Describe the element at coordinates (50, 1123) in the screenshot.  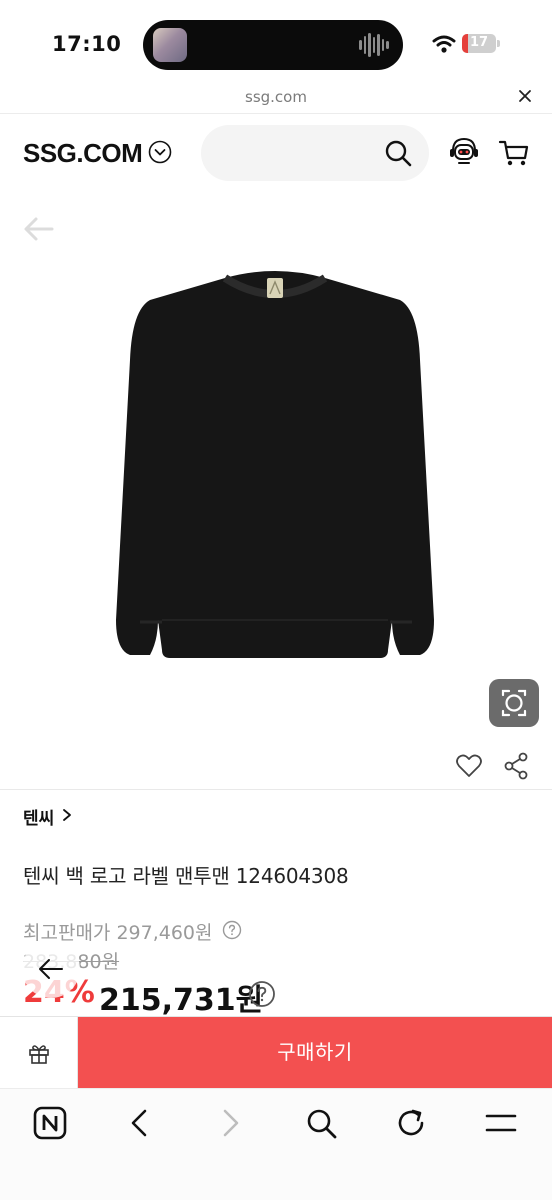
I see `naver-n-icon` at that location.